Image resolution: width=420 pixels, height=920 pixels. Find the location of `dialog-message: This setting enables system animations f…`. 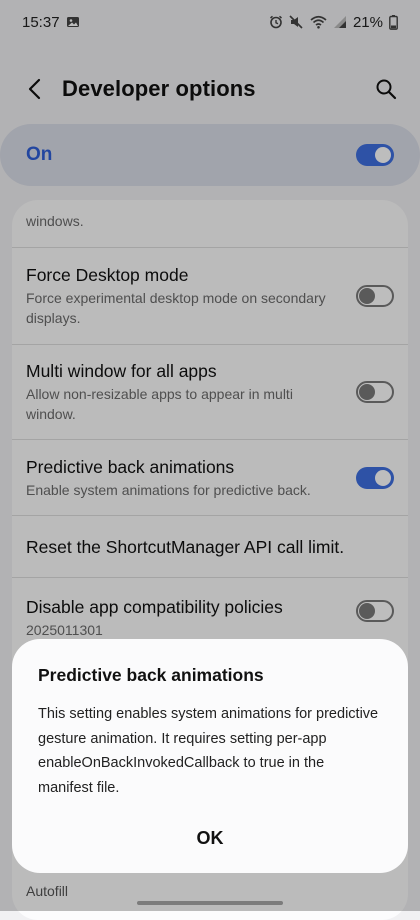

dialog-message: This setting enables system animations f… is located at coordinates (208, 751).